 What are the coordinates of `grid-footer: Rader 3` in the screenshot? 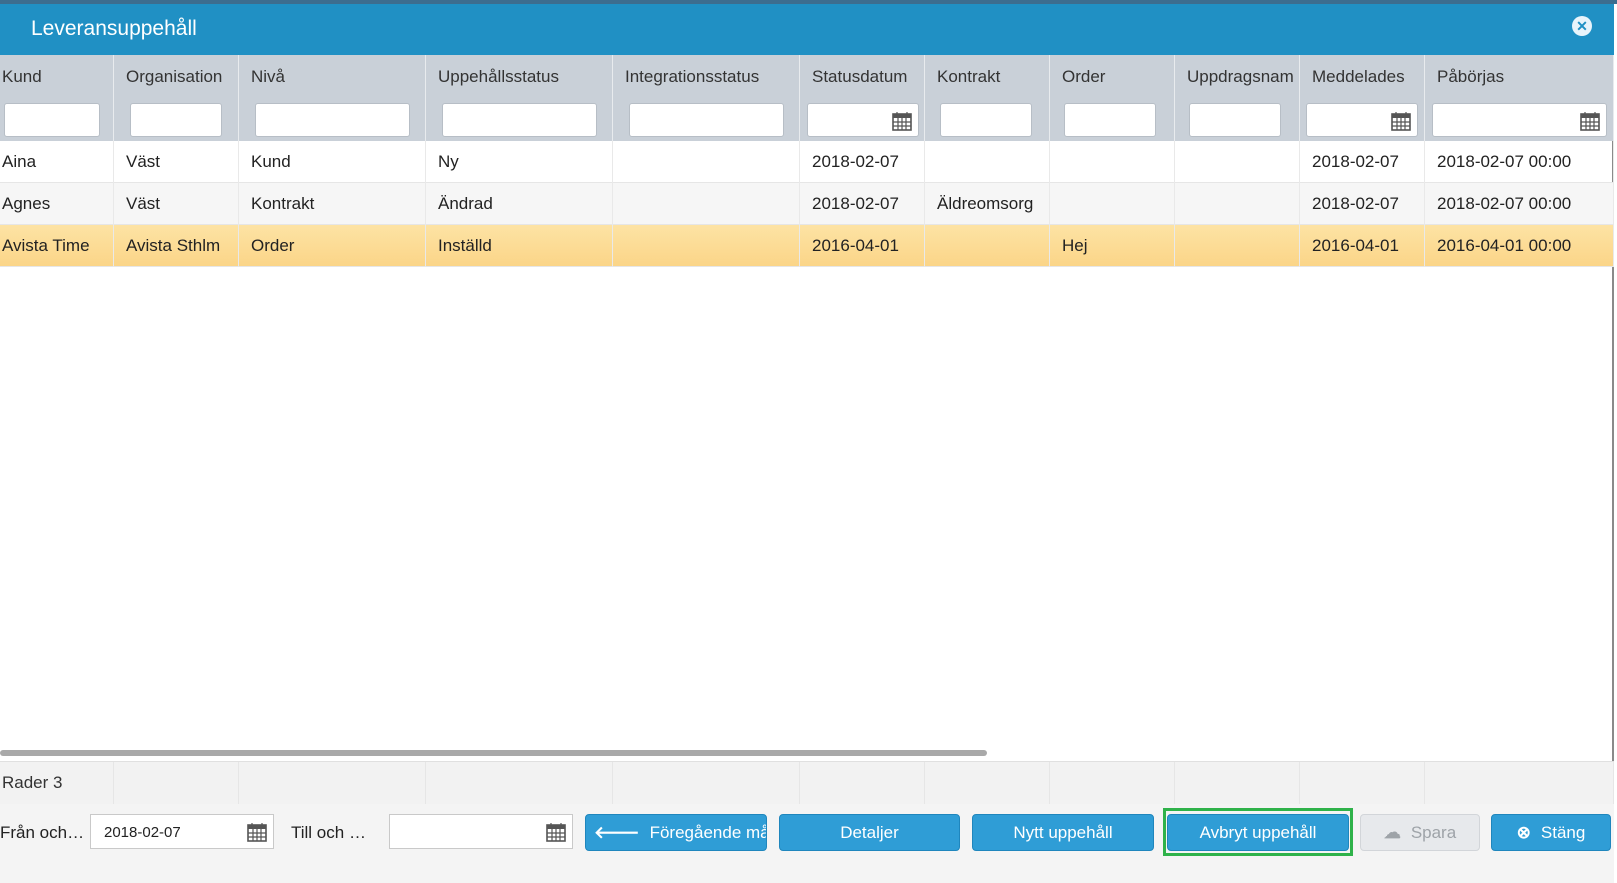 It's located at (807, 782).